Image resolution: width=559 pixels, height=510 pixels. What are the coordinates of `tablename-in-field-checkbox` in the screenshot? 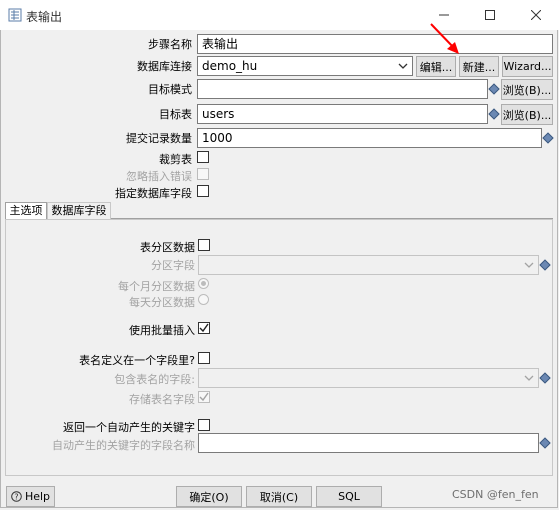 It's located at (204, 358).